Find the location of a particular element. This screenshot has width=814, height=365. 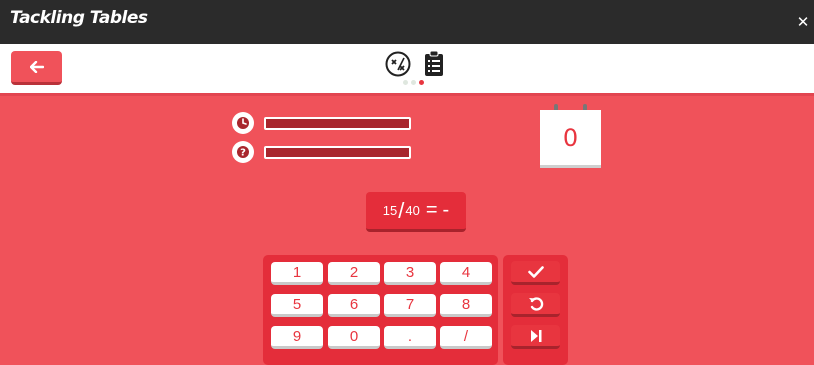

key-3: 3 is located at coordinates (410, 273).